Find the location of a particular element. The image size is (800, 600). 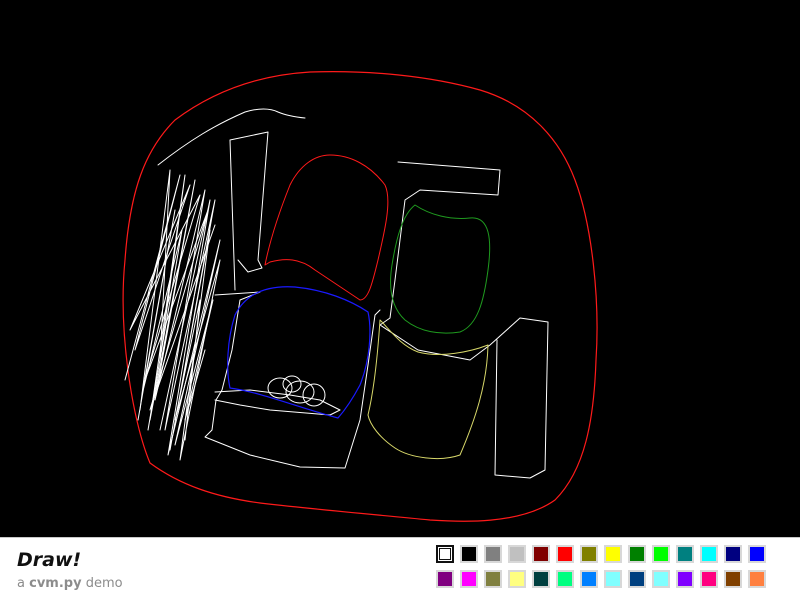

stroke-white-scribble is located at coordinates (172, 315).